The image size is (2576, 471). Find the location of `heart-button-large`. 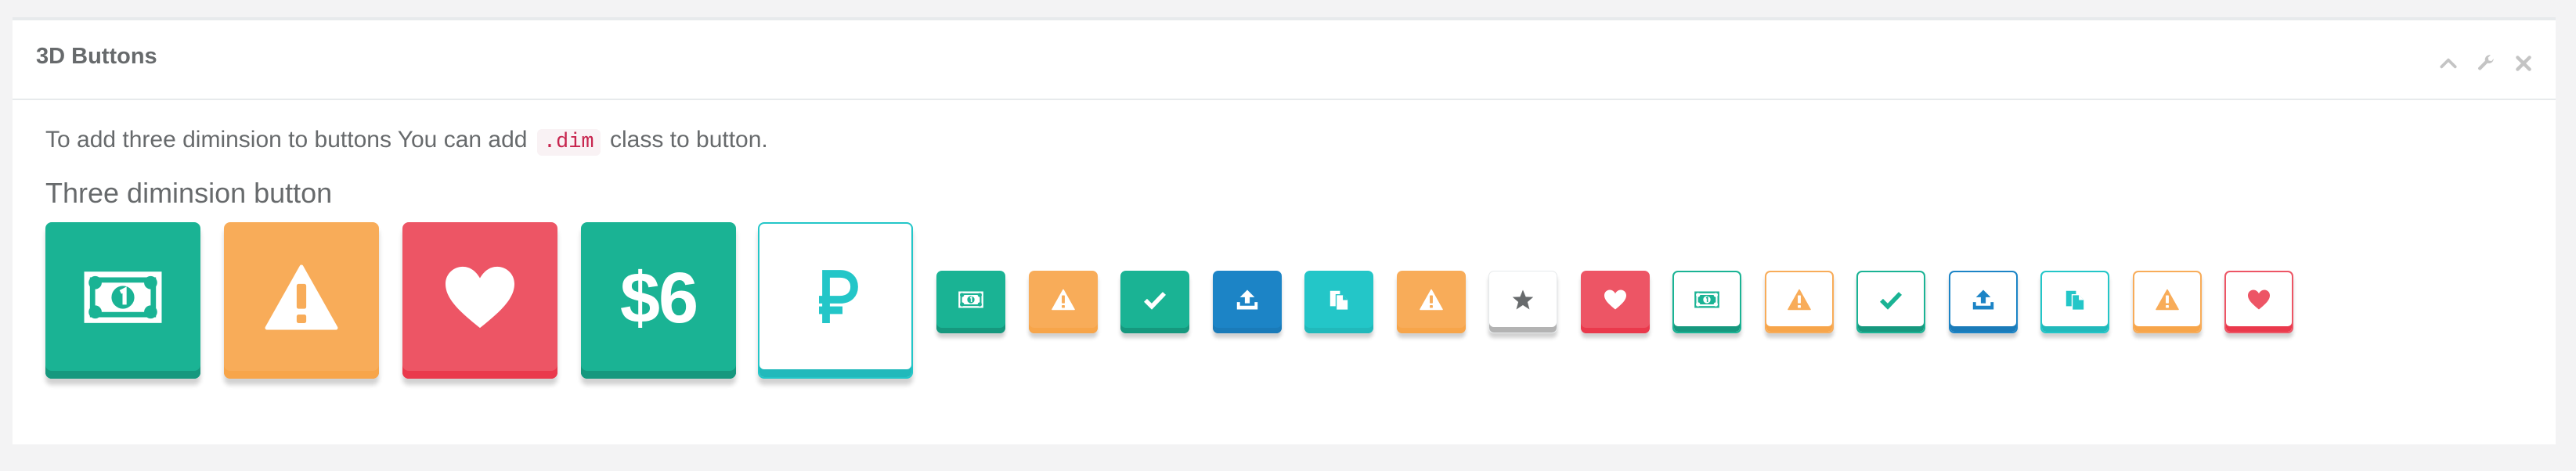

heart-button-large is located at coordinates (480, 300).